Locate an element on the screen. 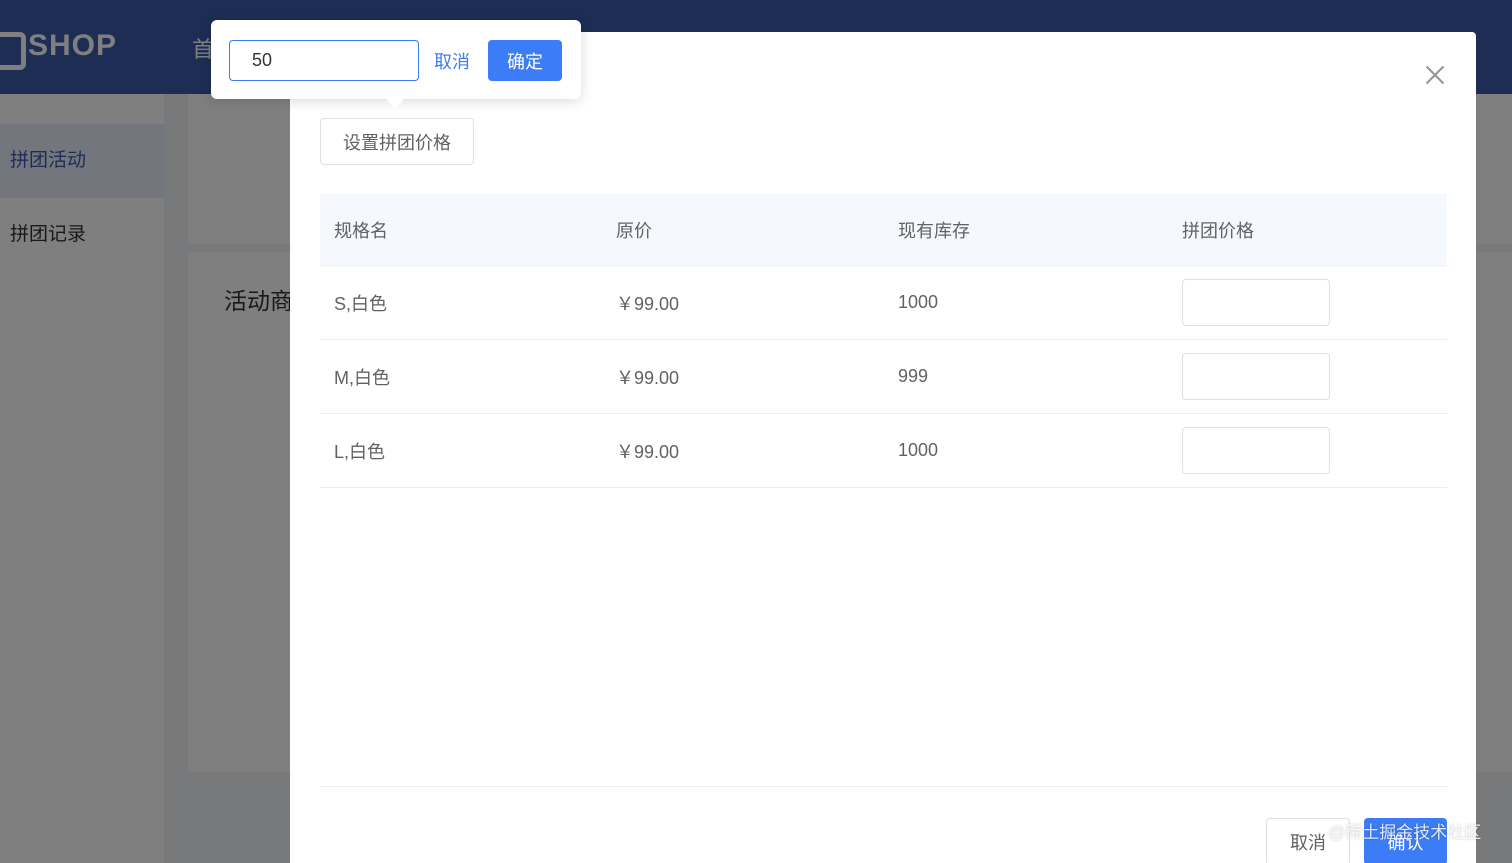 The height and width of the screenshot is (863, 1512). popover-confirm-button: 确定 is located at coordinates (525, 60).